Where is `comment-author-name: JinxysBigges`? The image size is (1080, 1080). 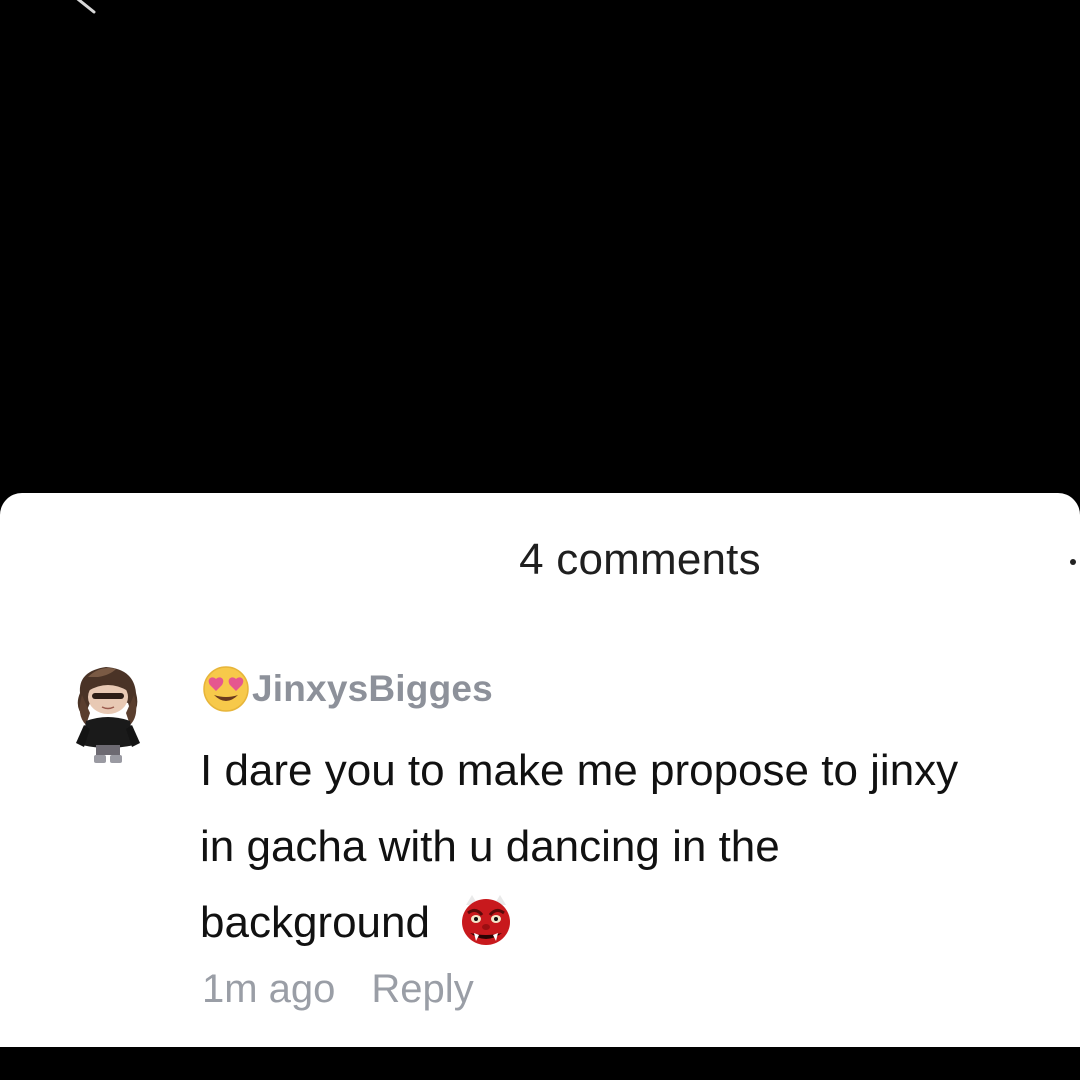 comment-author-name: JinxysBigges is located at coordinates (372, 689).